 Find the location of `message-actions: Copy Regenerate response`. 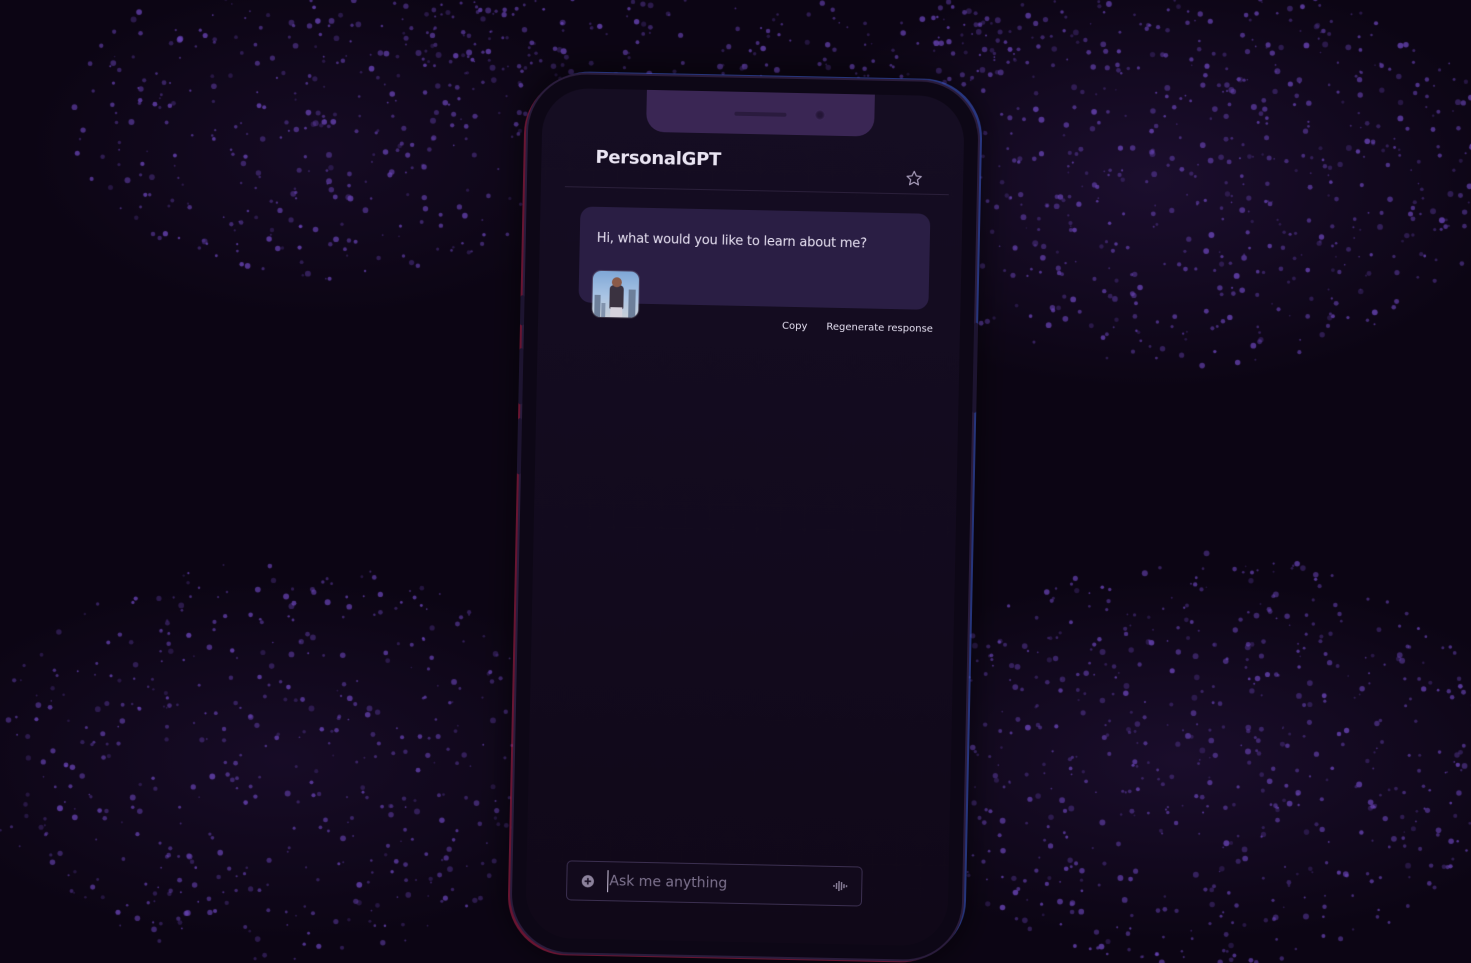

message-actions: Copy Regenerate response is located at coordinates (857, 328).